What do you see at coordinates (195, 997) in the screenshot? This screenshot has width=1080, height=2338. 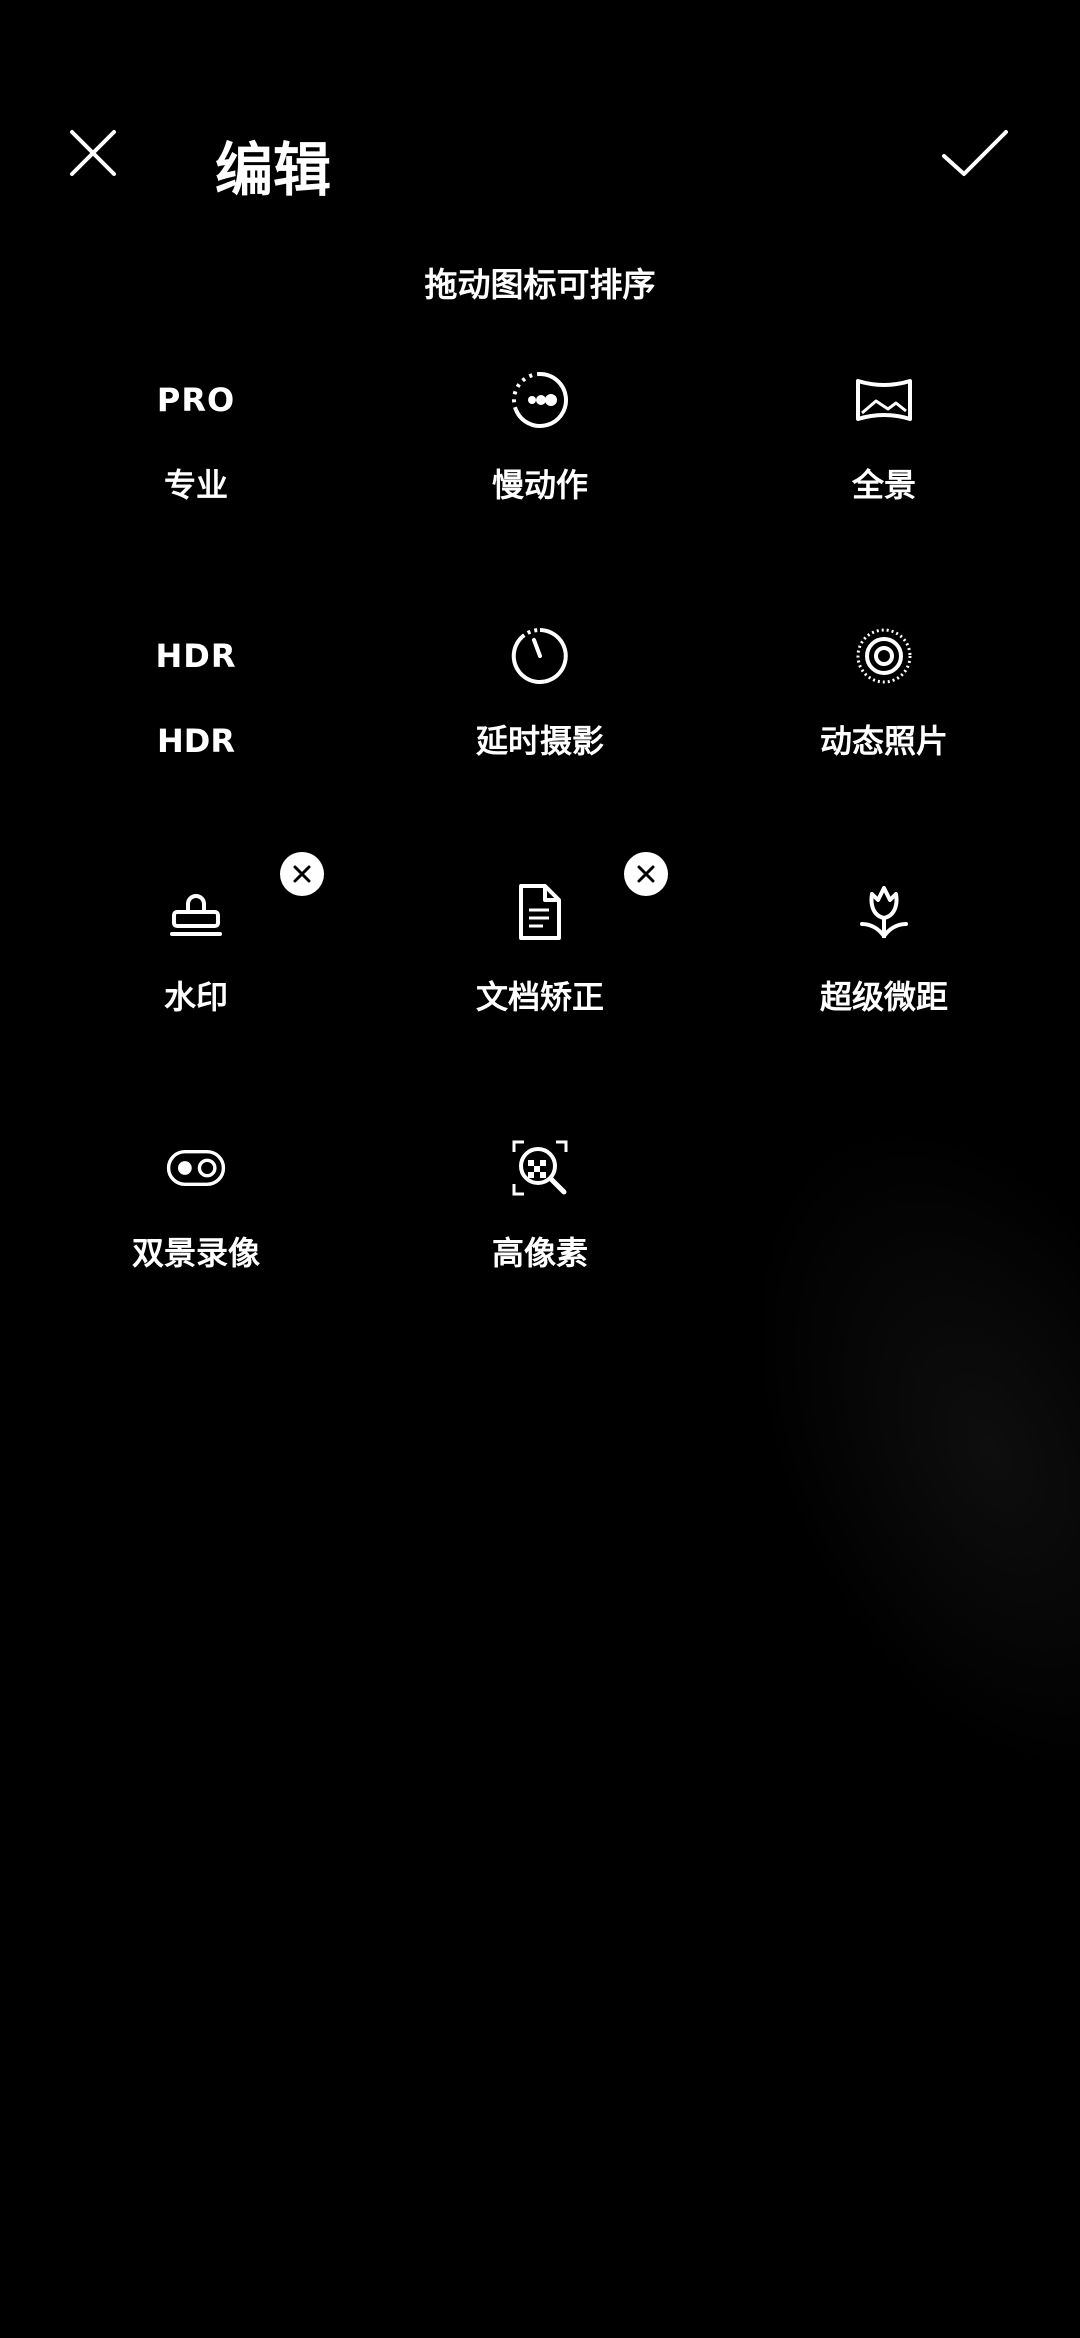 I see `mode-label: 水印` at bounding box center [195, 997].